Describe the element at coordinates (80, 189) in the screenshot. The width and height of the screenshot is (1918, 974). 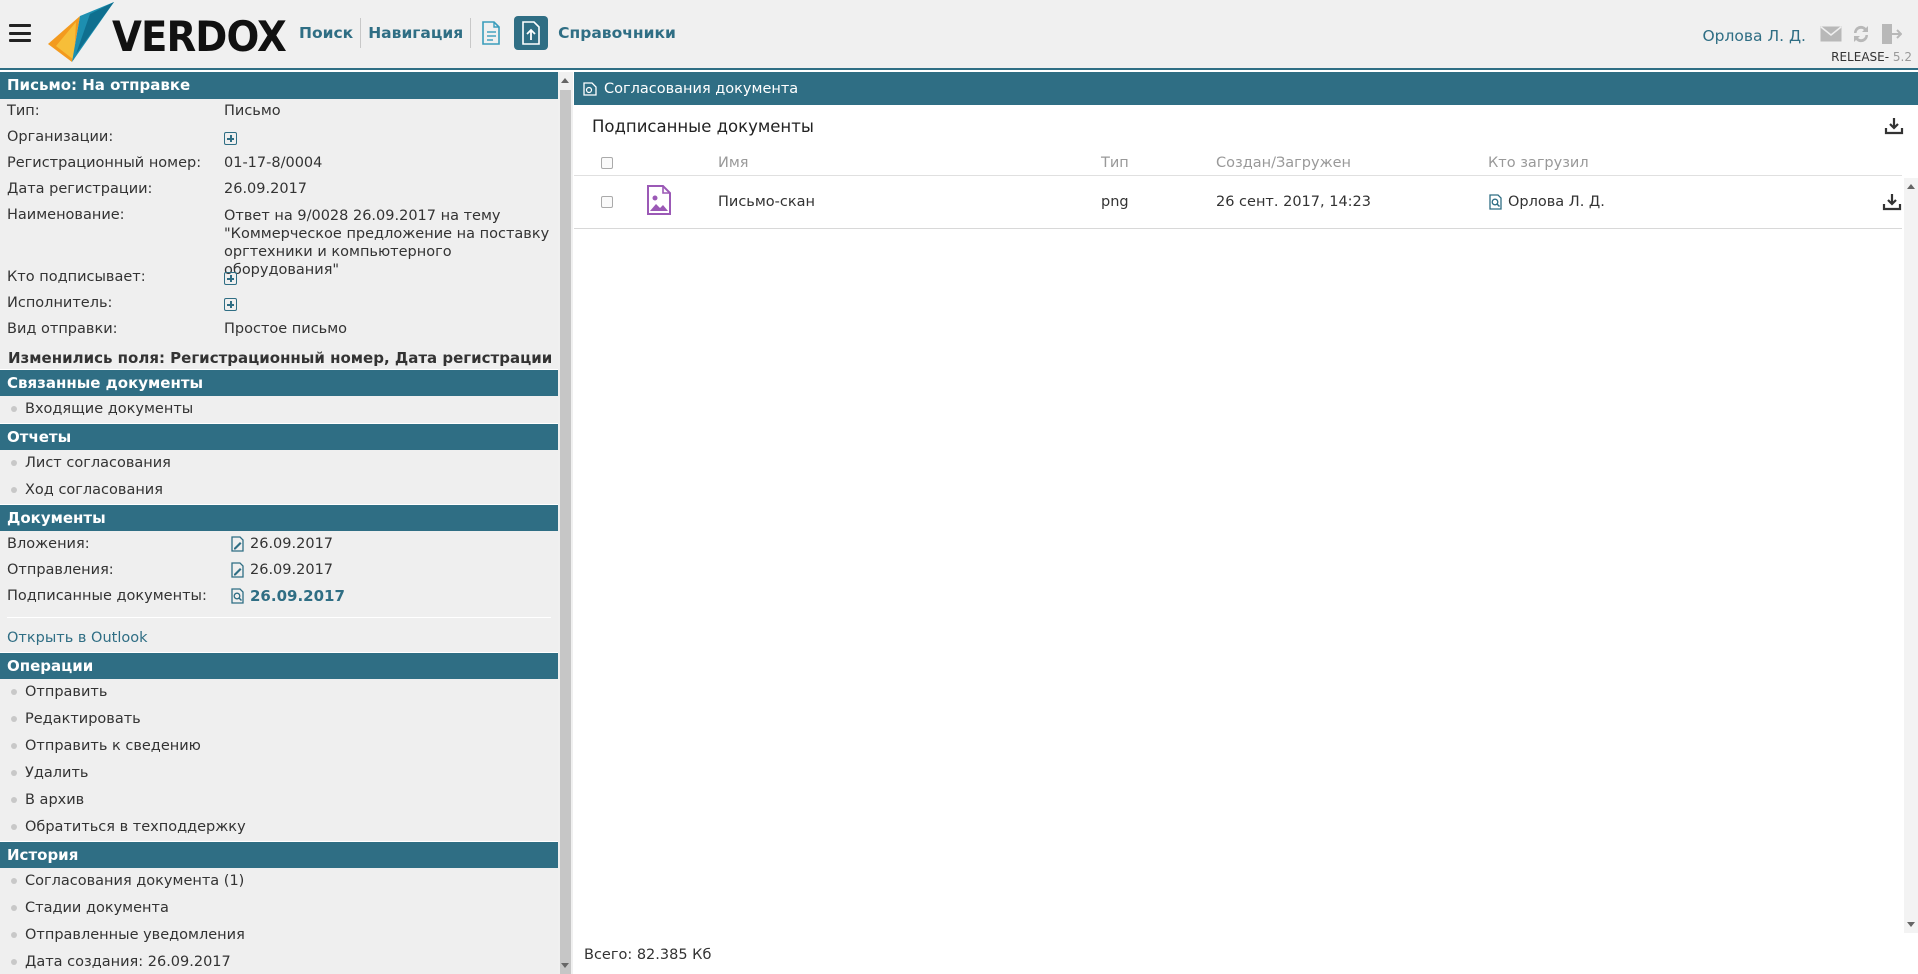
I see `field-label: Дата регистрации:` at that location.